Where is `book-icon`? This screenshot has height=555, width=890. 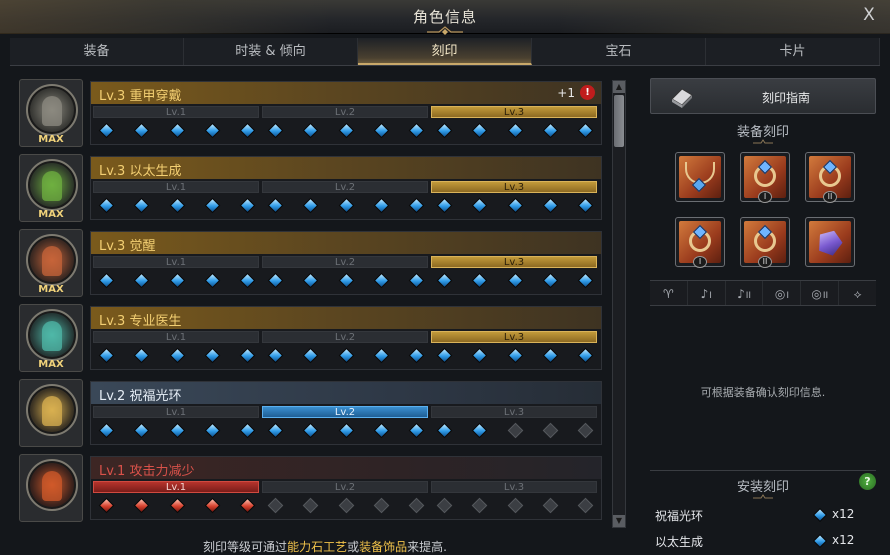 book-icon is located at coordinates (682, 98).